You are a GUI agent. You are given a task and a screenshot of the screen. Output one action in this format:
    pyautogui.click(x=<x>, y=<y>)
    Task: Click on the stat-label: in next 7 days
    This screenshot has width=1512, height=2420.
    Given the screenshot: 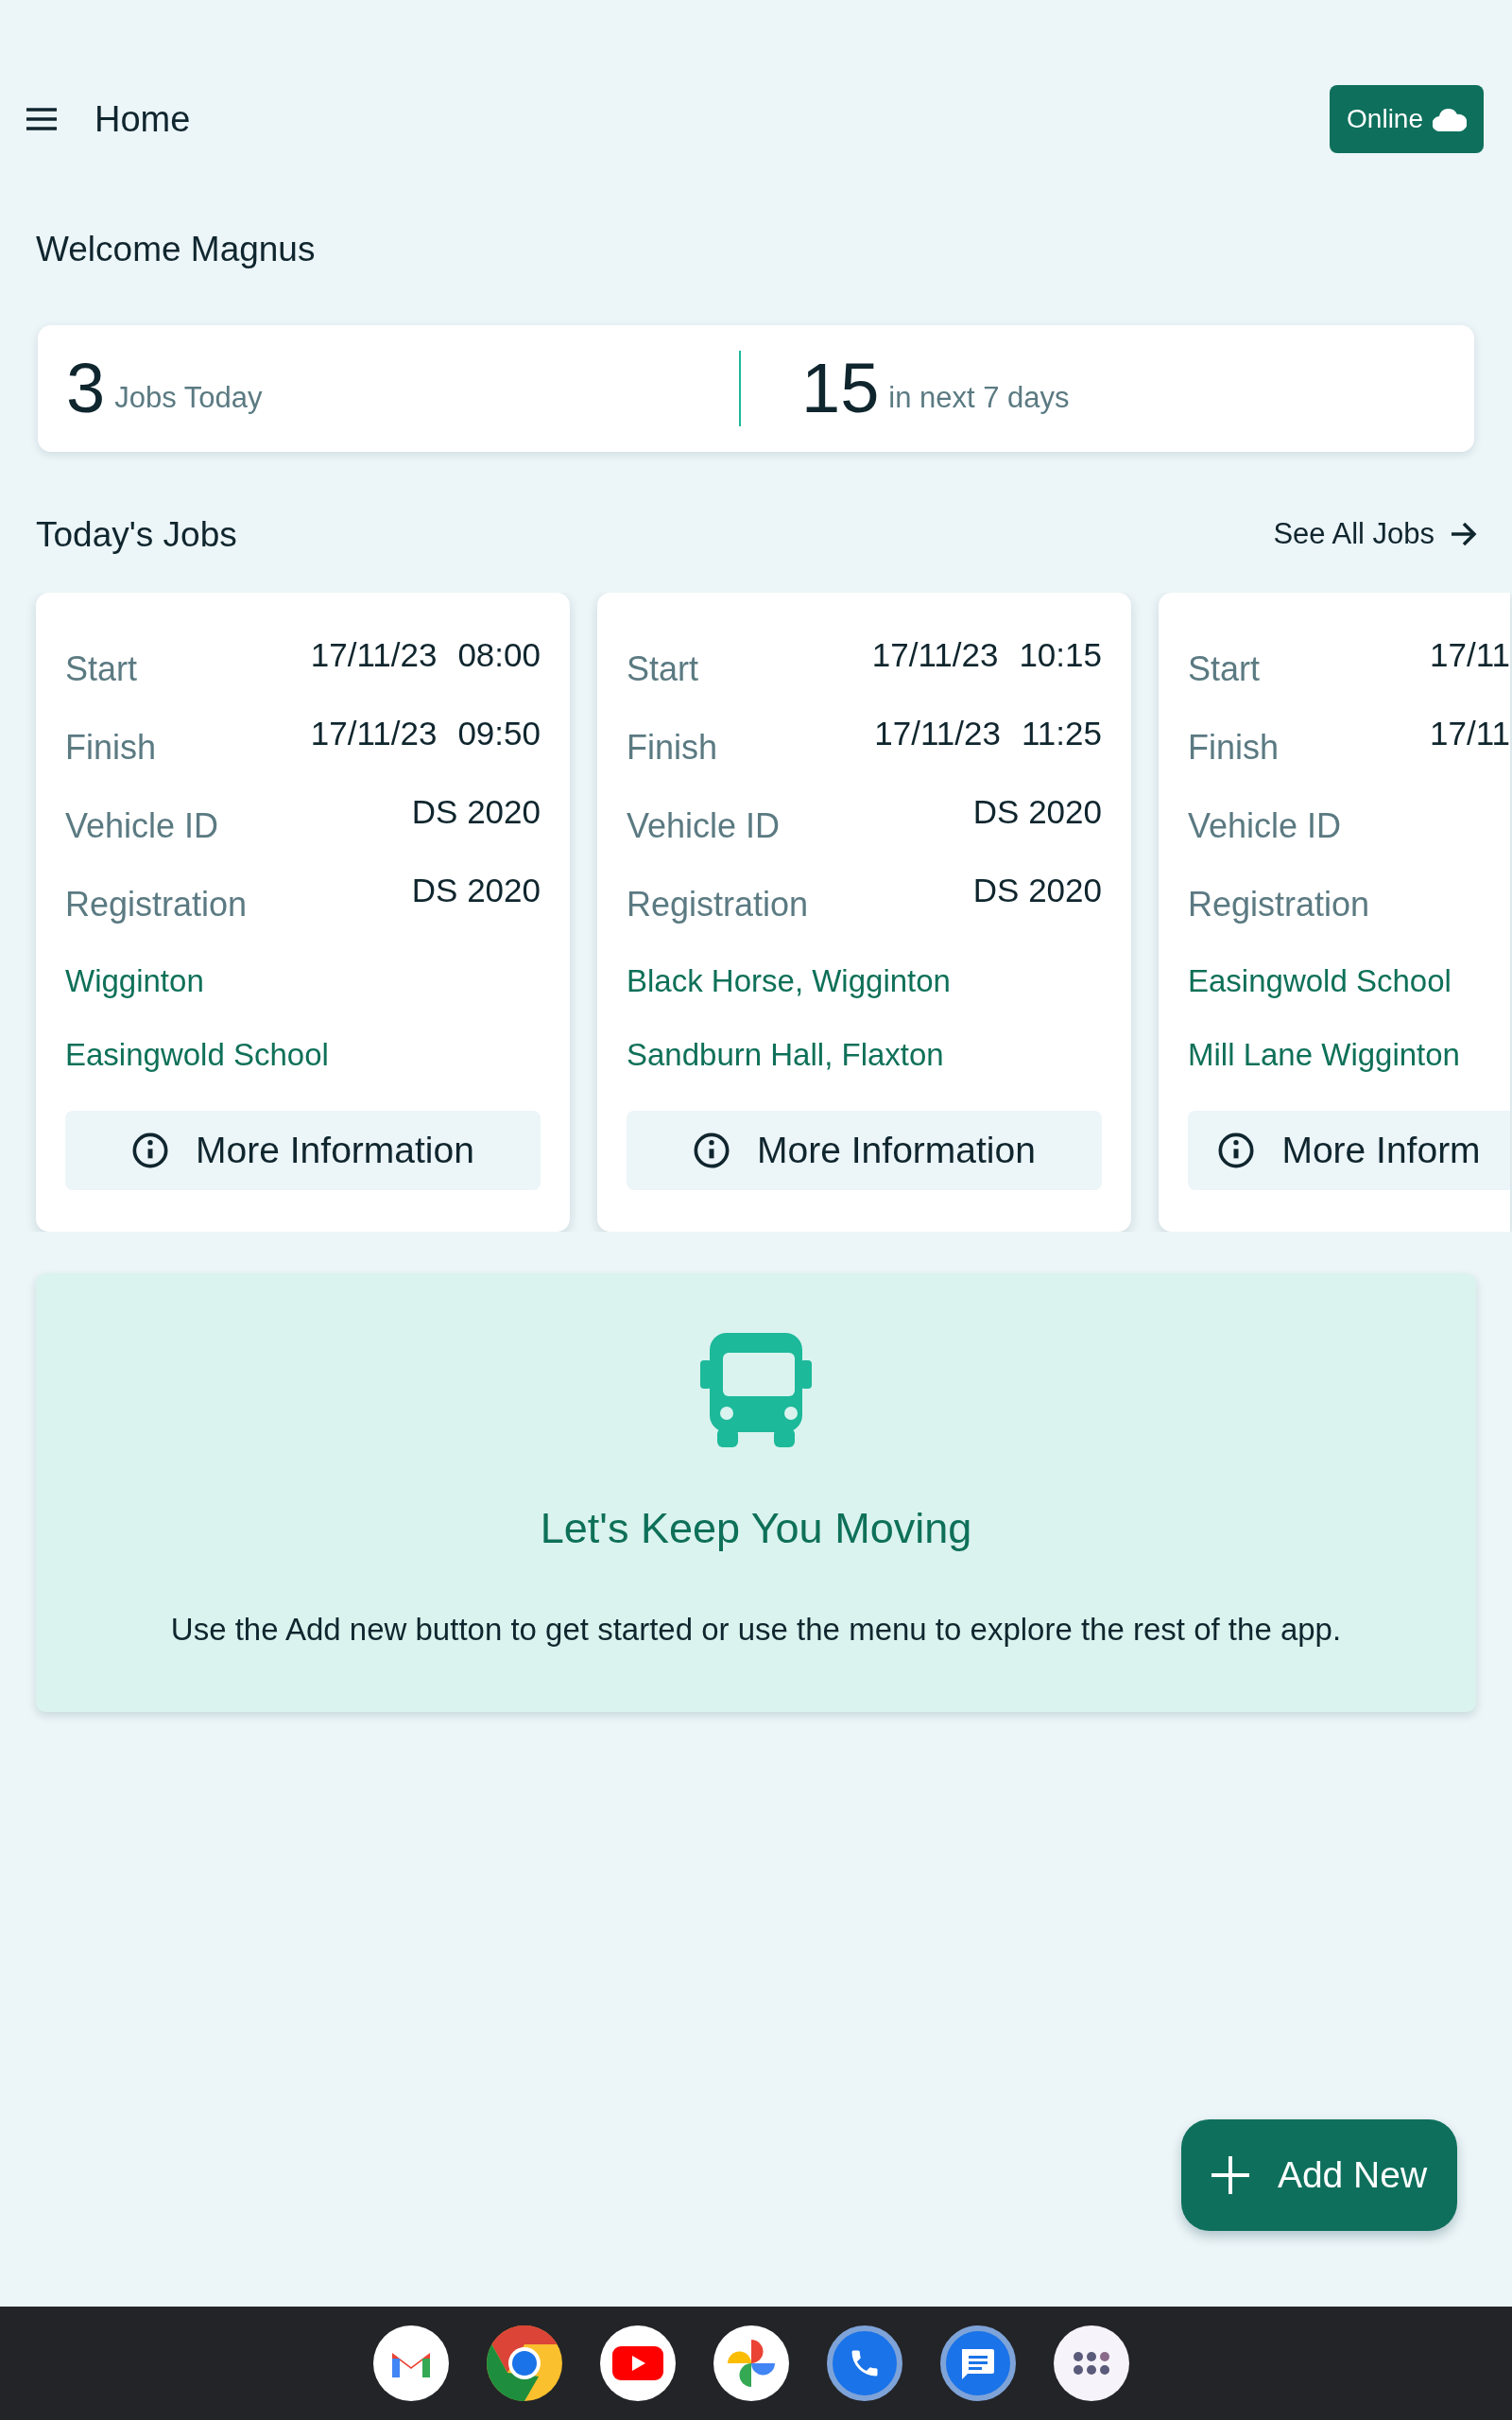 What is the action you would take?
    pyautogui.click(x=979, y=398)
    